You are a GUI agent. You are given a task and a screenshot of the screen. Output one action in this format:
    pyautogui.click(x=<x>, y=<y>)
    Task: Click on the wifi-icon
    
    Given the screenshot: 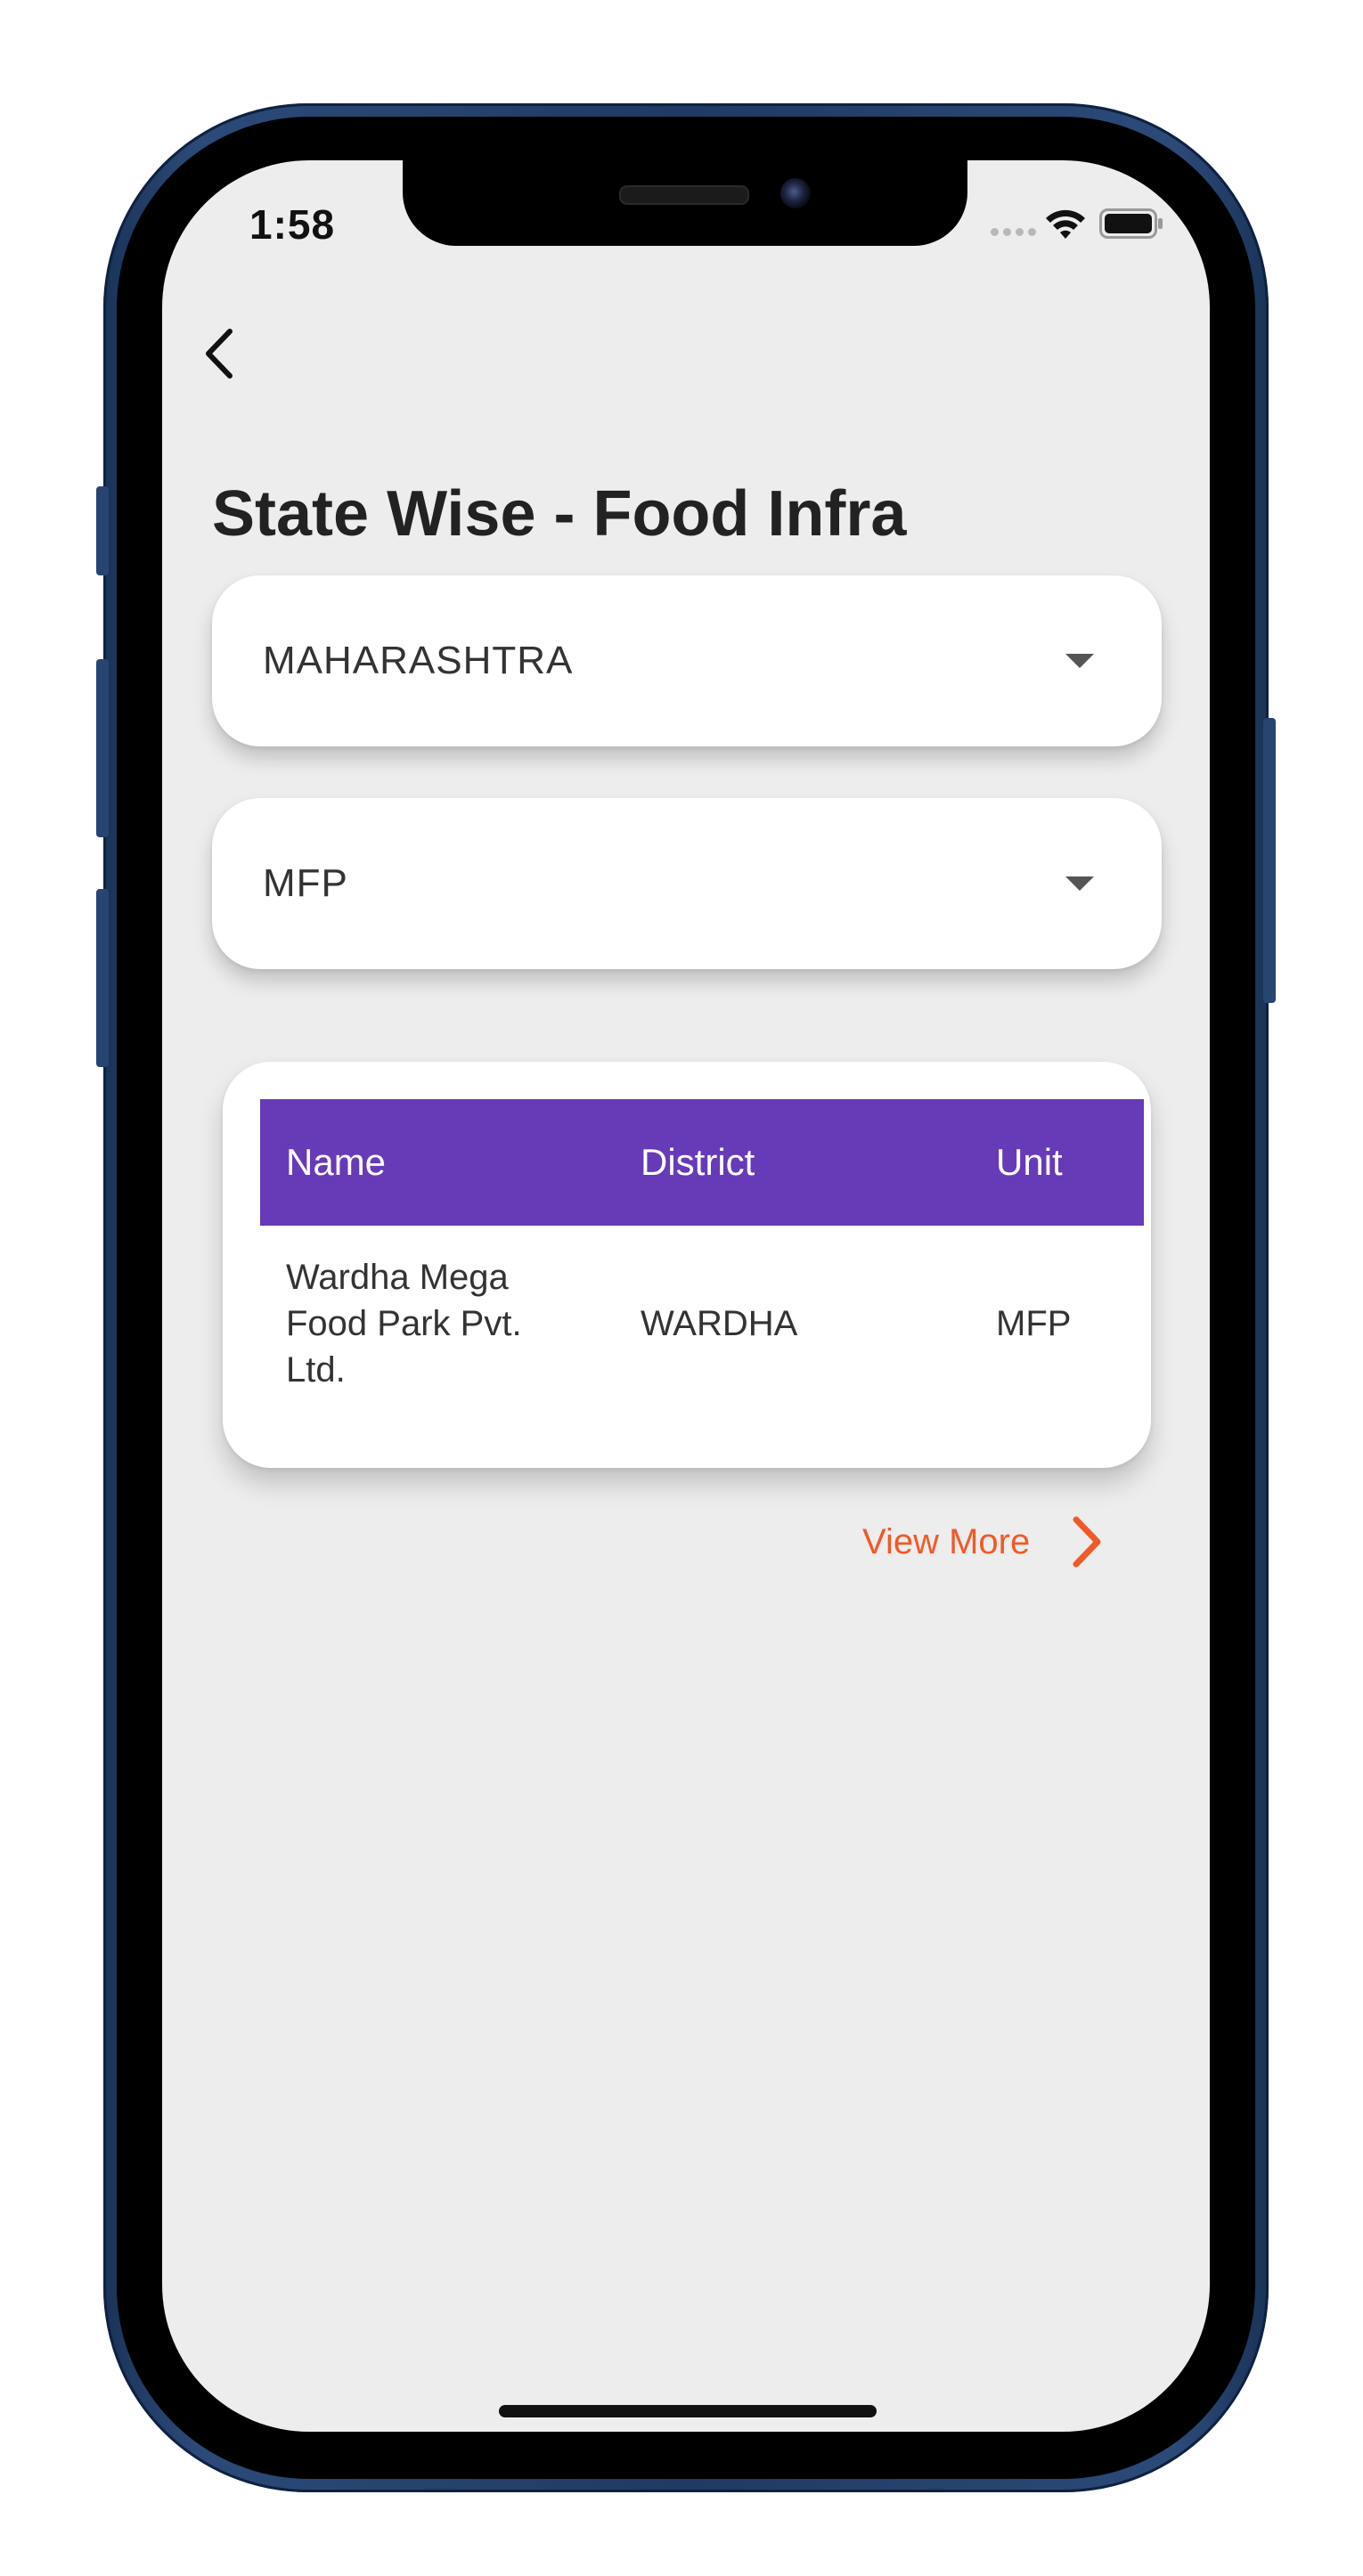 What is the action you would take?
    pyautogui.click(x=1065, y=224)
    